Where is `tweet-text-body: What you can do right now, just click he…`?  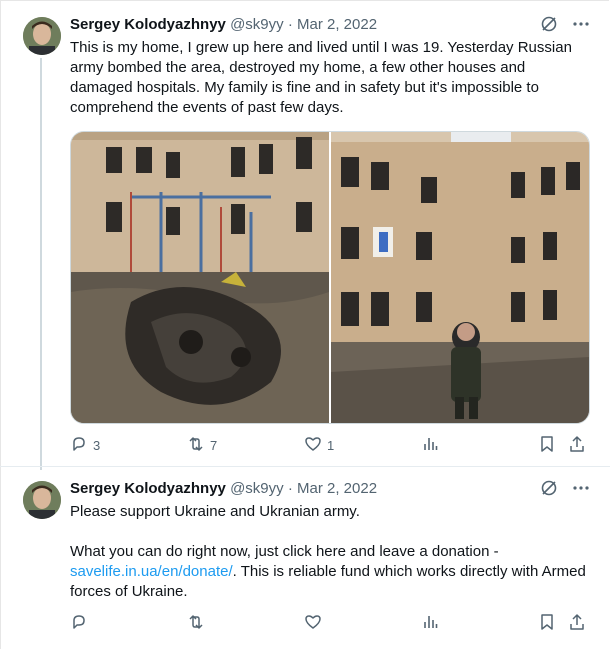 tweet-text-body: What you can do right now, just click he… is located at coordinates (330, 572).